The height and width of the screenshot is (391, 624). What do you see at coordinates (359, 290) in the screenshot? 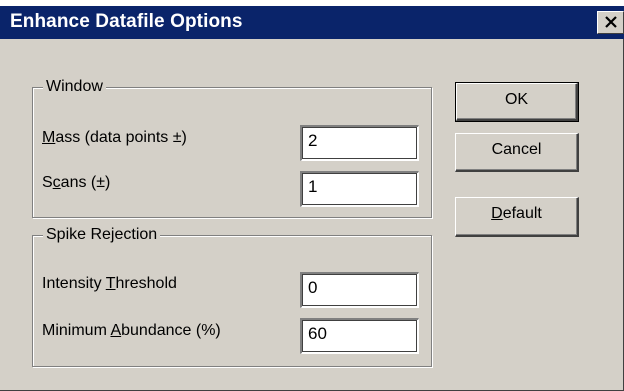
I see `intensity-threshold-input: 0` at bounding box center [359, 290].